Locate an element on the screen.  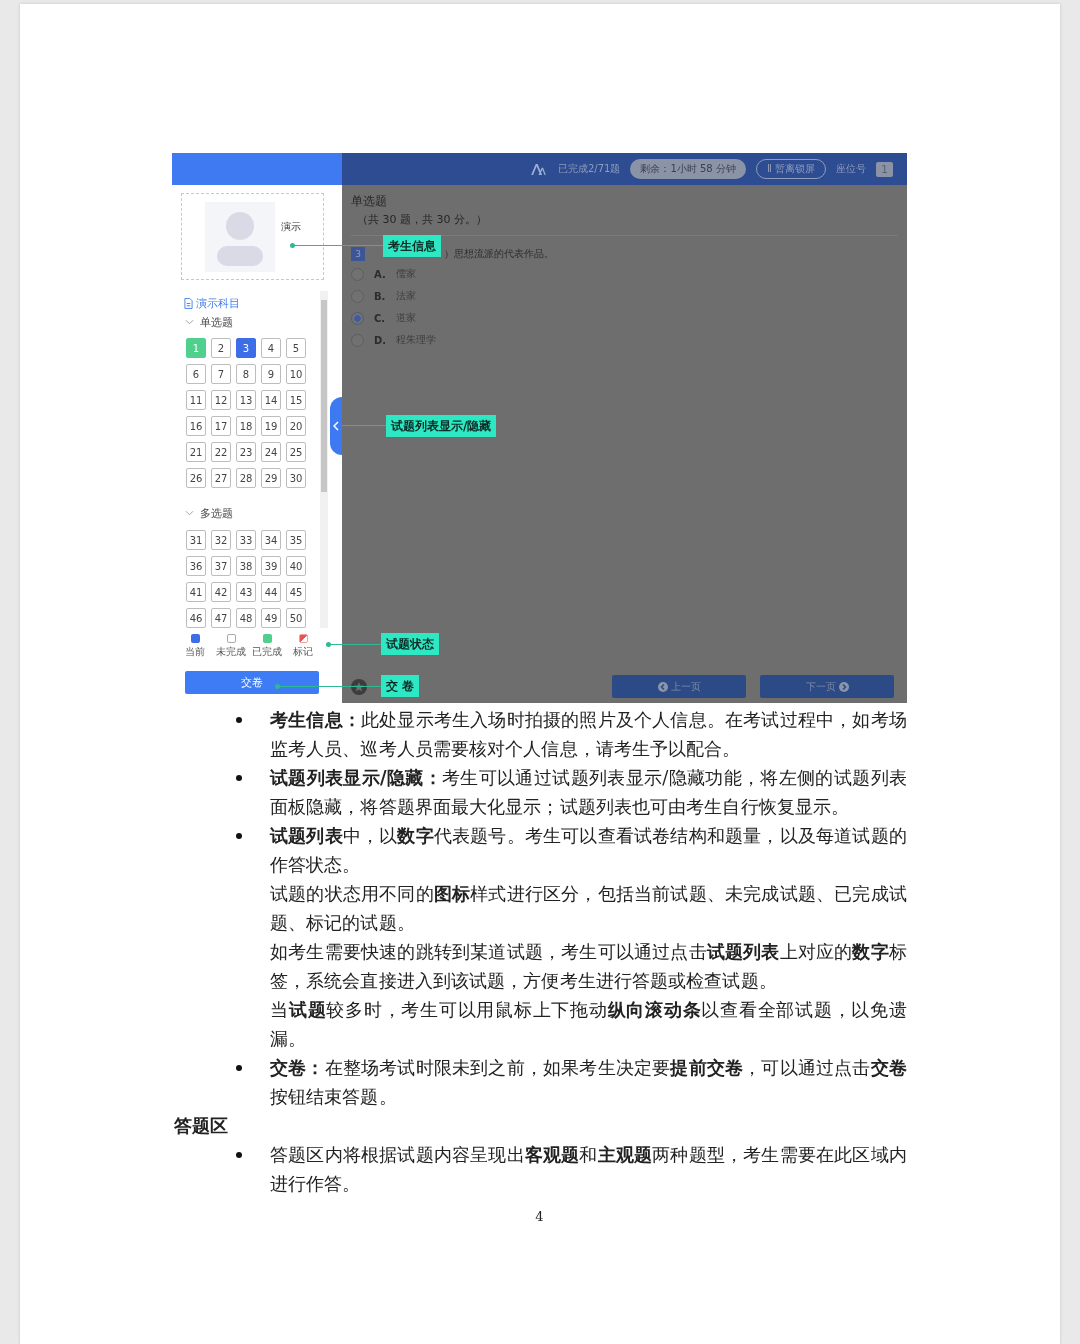
question-number: 3 is located at coordinates (246, 348).